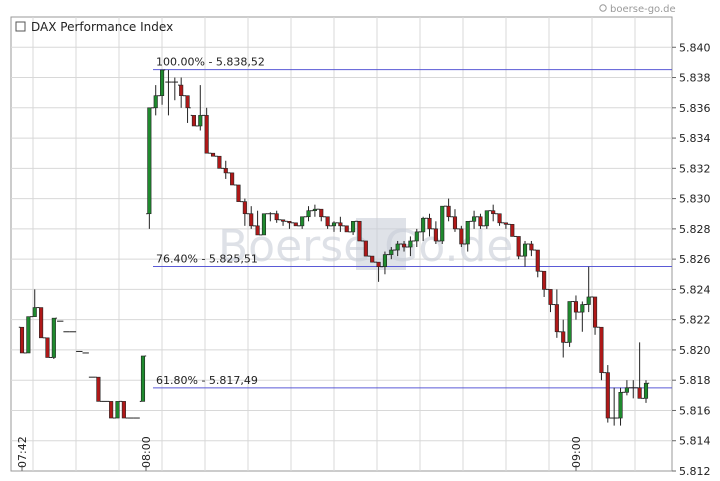  I want to click on y-tick-label: 5.812, so click(695, 471).